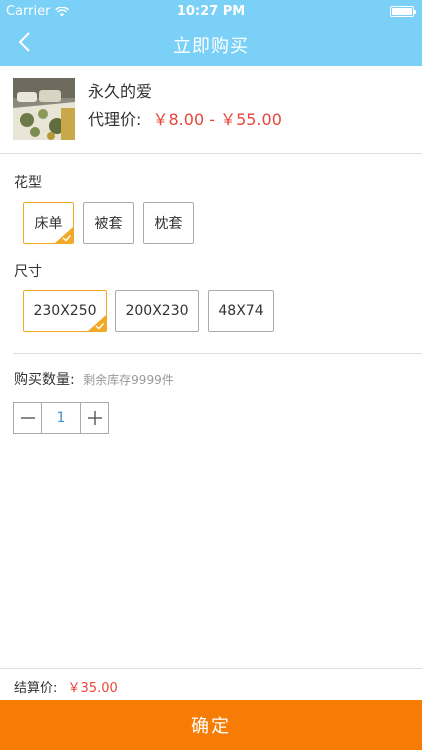 The height and width of the screenshot is (750, 422). What do you see at coordinates (66, 686) in the screenshot?
I see `total-row: 结算价: ￥35.00` at bounding box center [66, 686].